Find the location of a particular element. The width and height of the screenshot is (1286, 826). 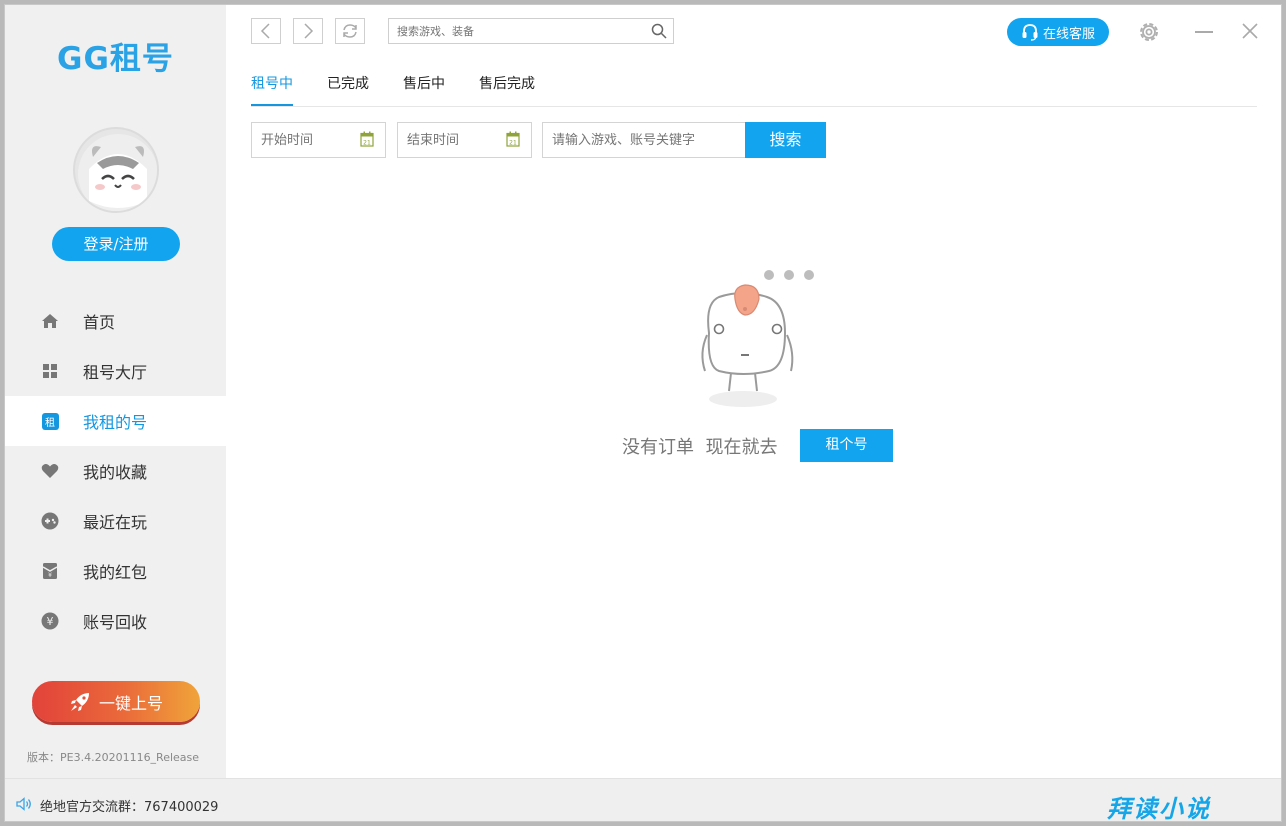

sidebar-item-label: 我的收藏 is located at coordinates (115, 472).